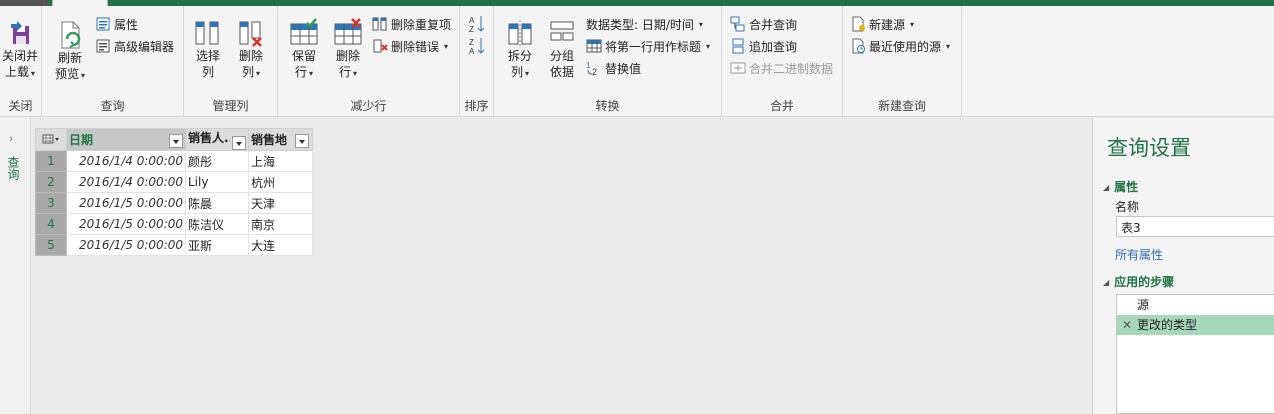 Image resolution: width=1274 pixels, height=414 pixels. I want to click on column-filter-date-button, so click(176, 140).